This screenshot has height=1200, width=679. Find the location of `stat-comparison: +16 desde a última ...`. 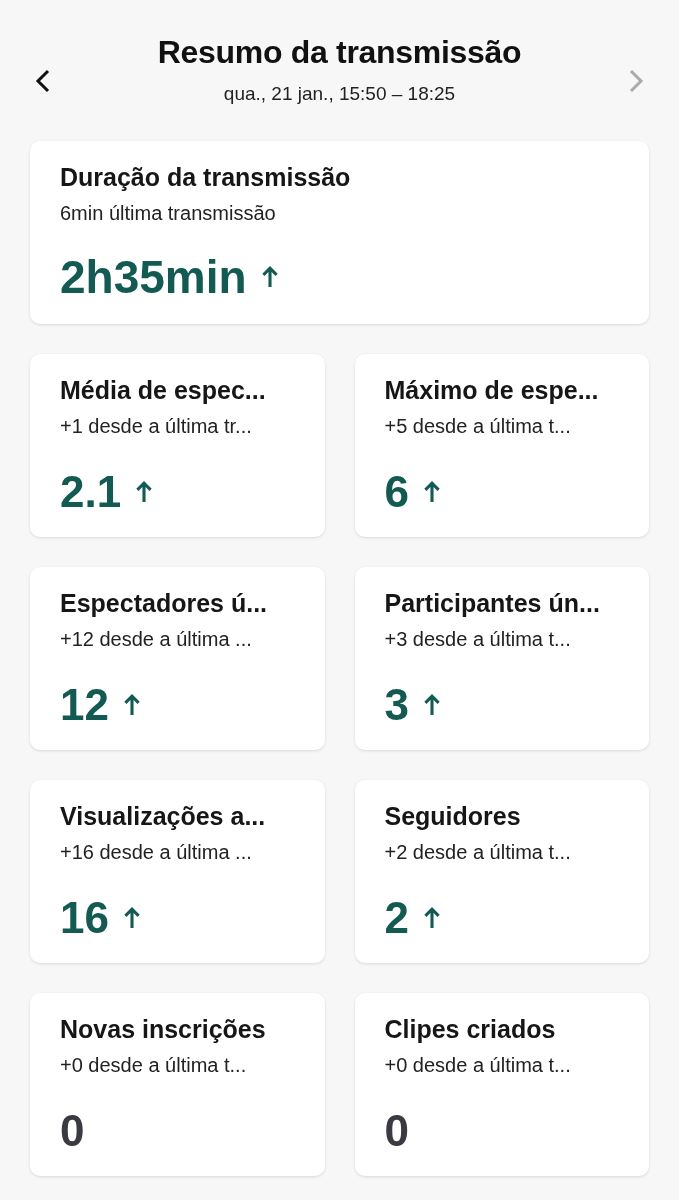

stat-comparison: +16 desde a última ... is located at coordinates (156, 852).